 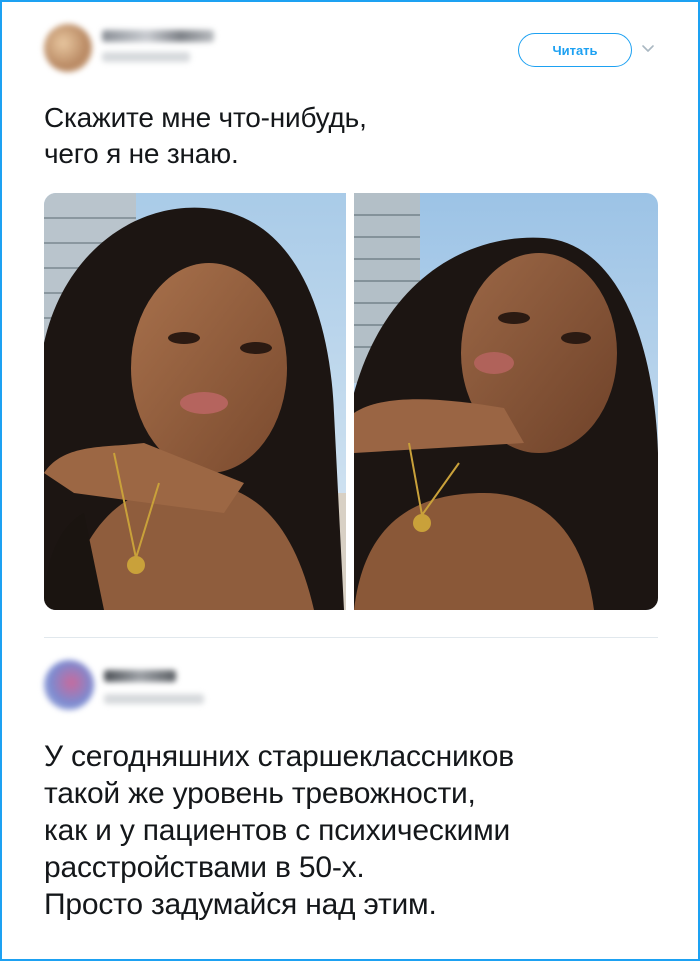 I want to click on reply-author-name, so click(x=140, y=676).